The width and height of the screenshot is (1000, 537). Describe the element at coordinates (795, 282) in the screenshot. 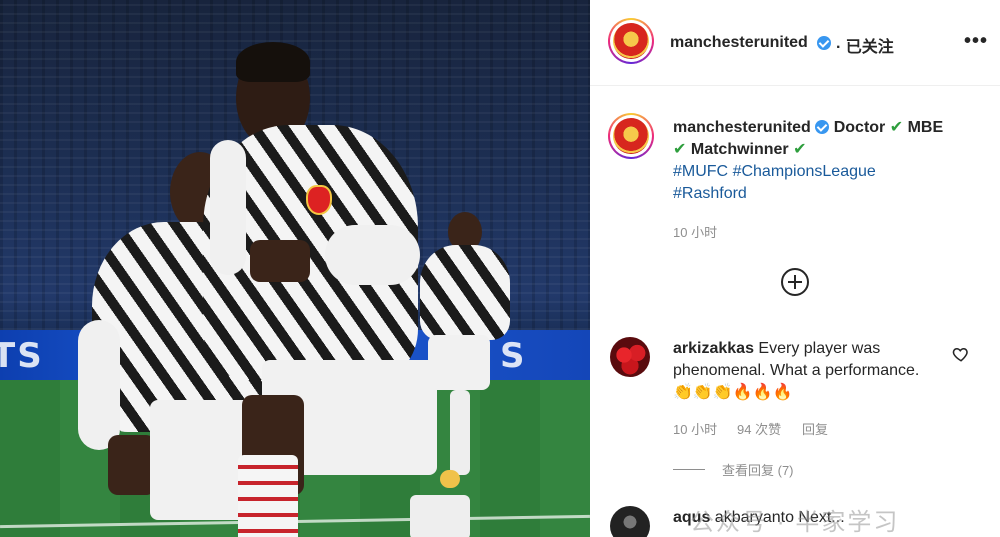

I see `load-more-comments-icon` at that location.